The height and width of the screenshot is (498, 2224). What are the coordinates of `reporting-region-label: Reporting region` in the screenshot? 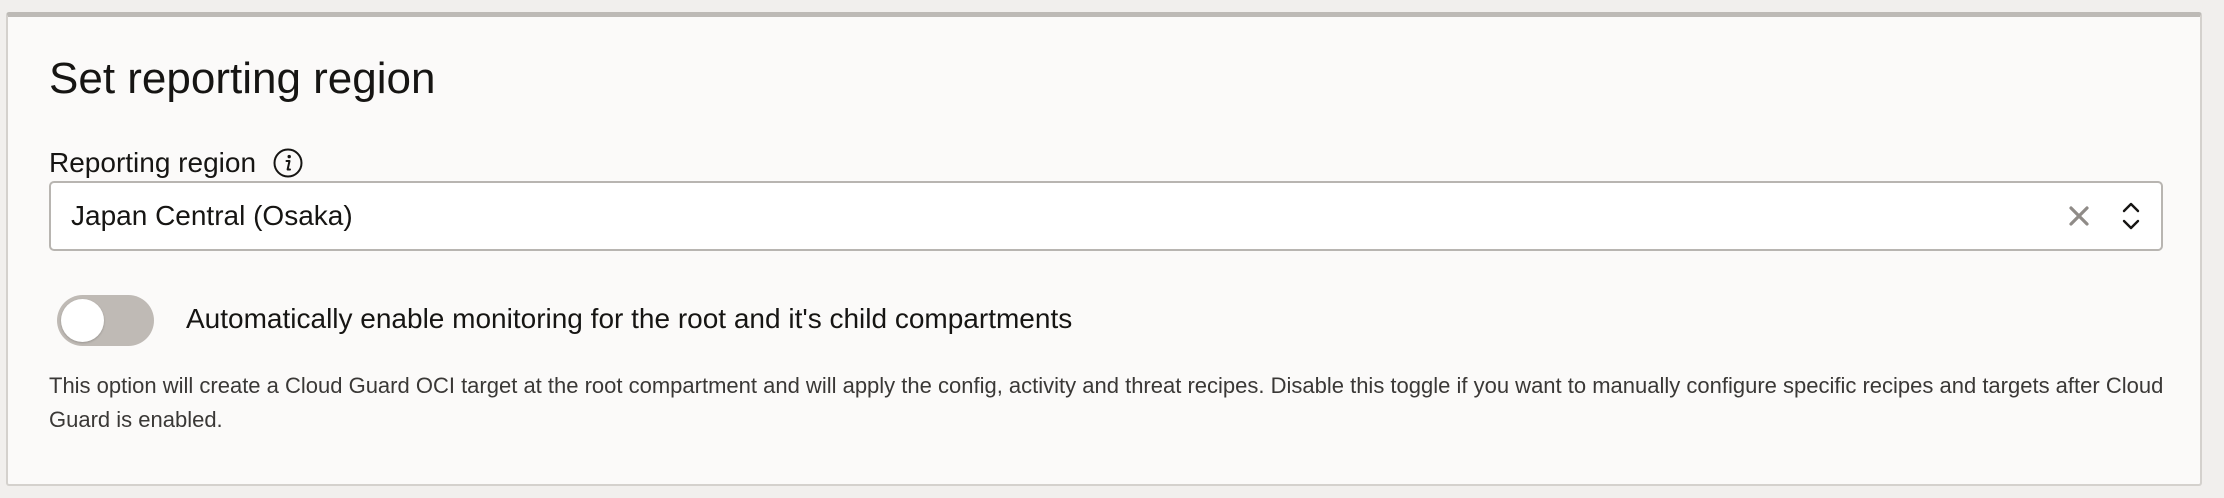 It's located at (153, 162).